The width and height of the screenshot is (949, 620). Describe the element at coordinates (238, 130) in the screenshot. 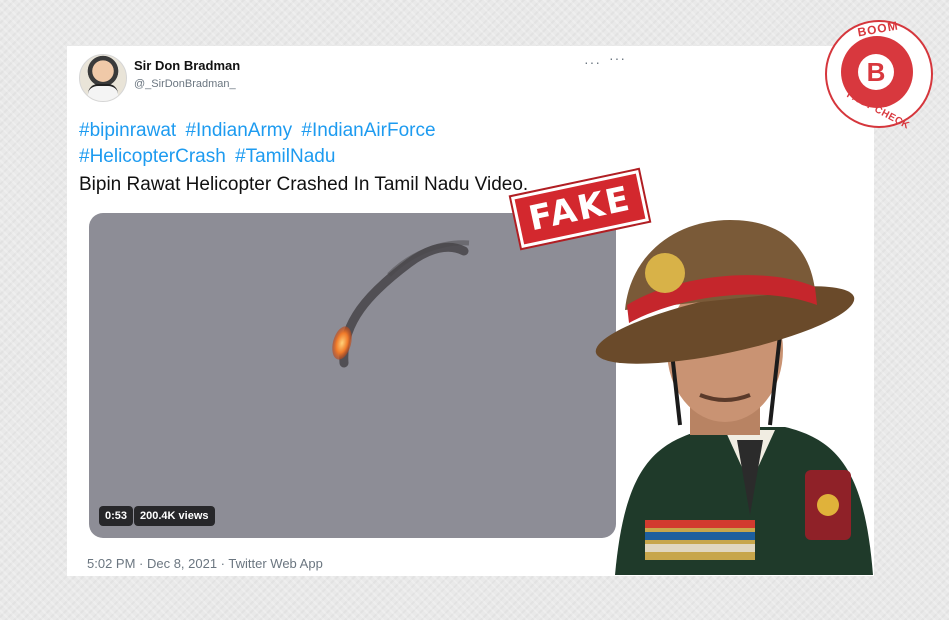

I see `hashtag-link: #IndianArmy` at that location.